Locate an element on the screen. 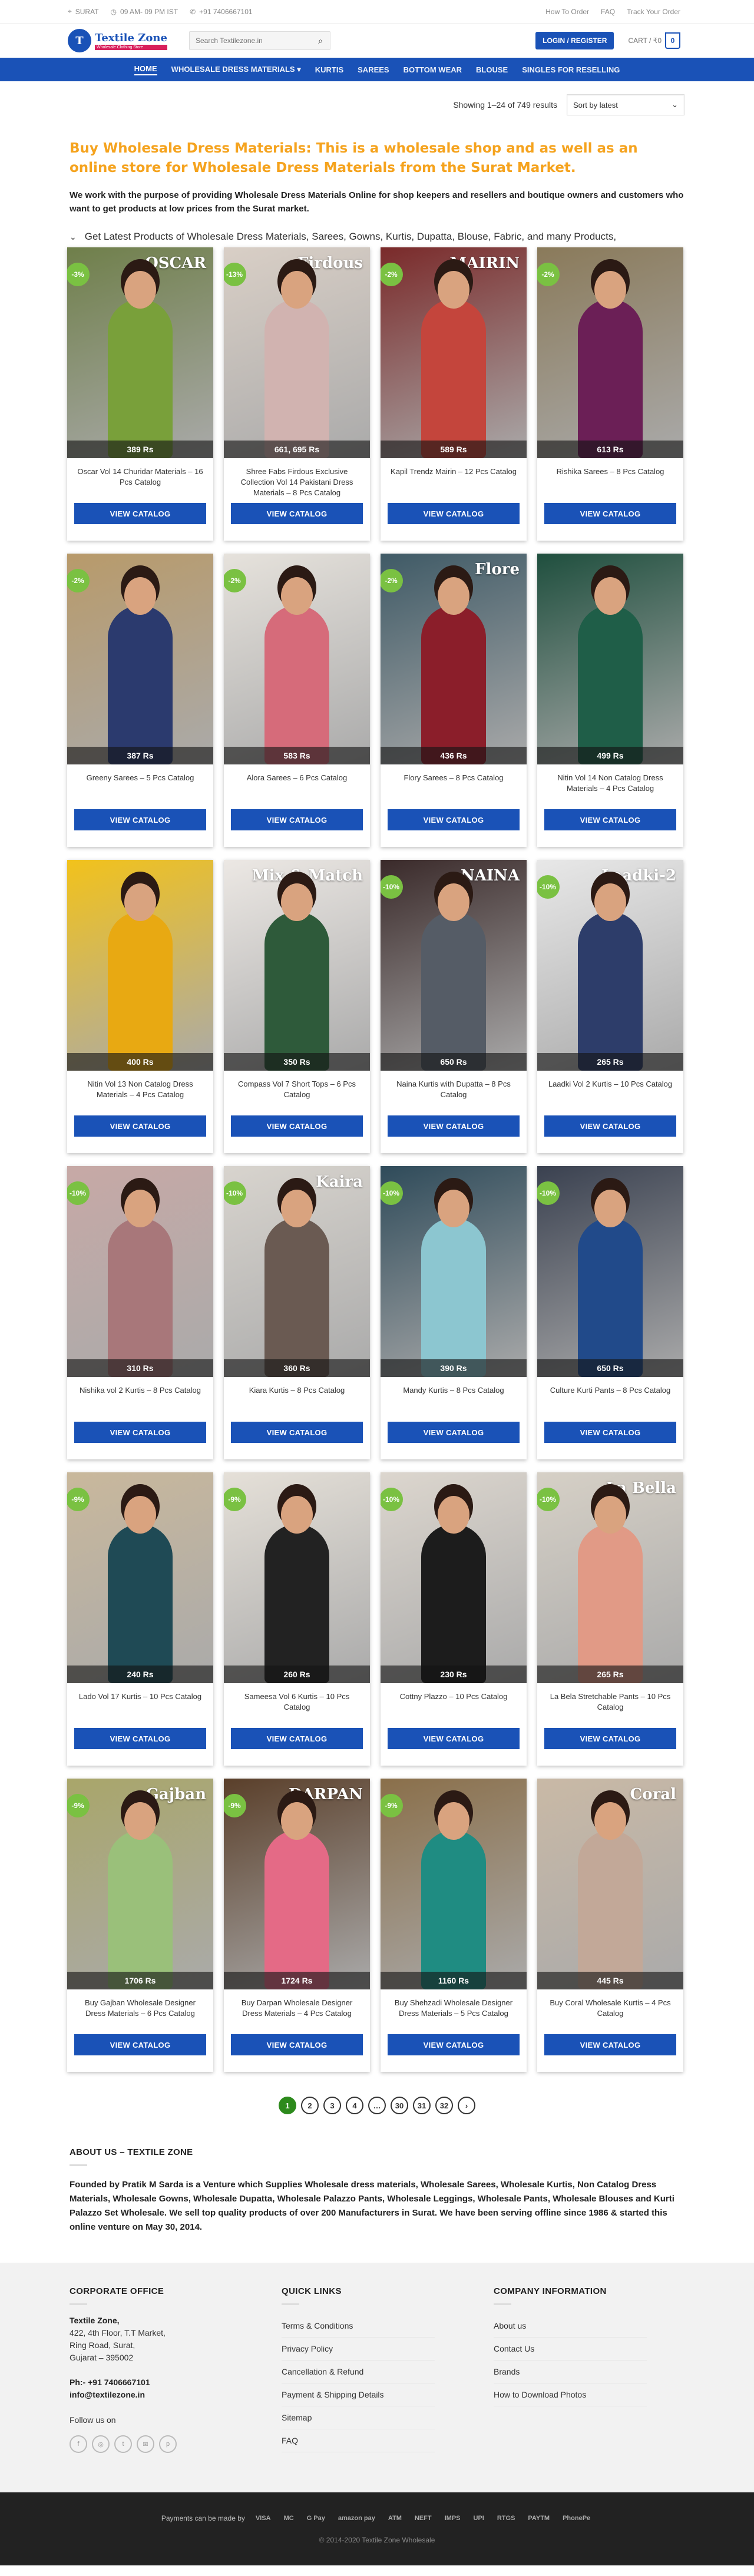  search-input is located at coordinates (251, 41).